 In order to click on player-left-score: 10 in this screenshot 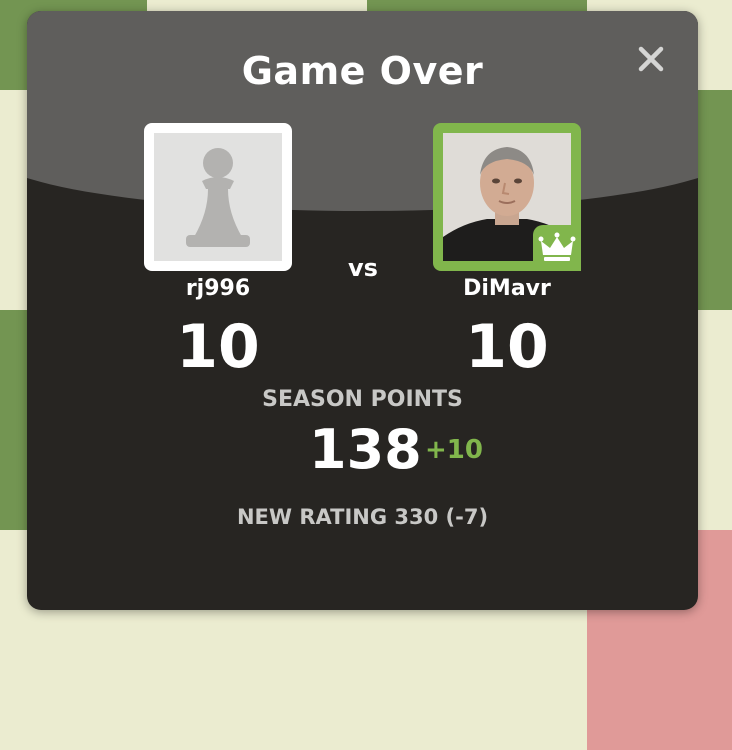, I will do `click(218, 347)`.